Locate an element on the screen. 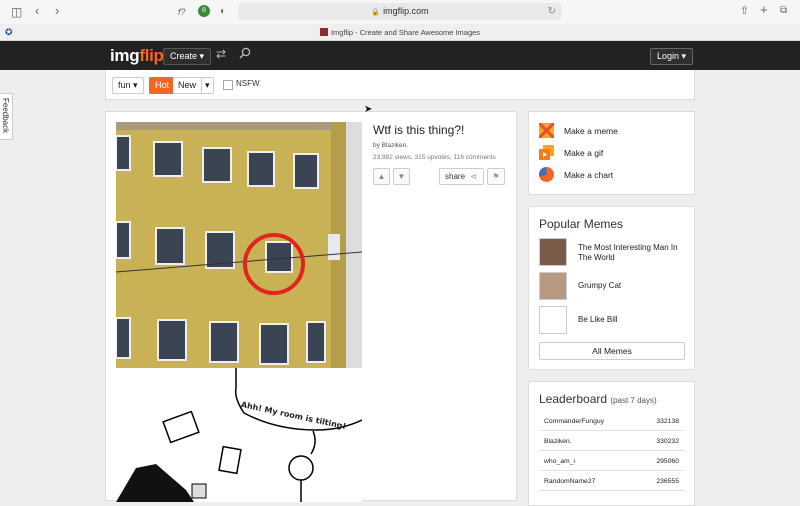  forward-icon: › is located at coordinates (57, 10).